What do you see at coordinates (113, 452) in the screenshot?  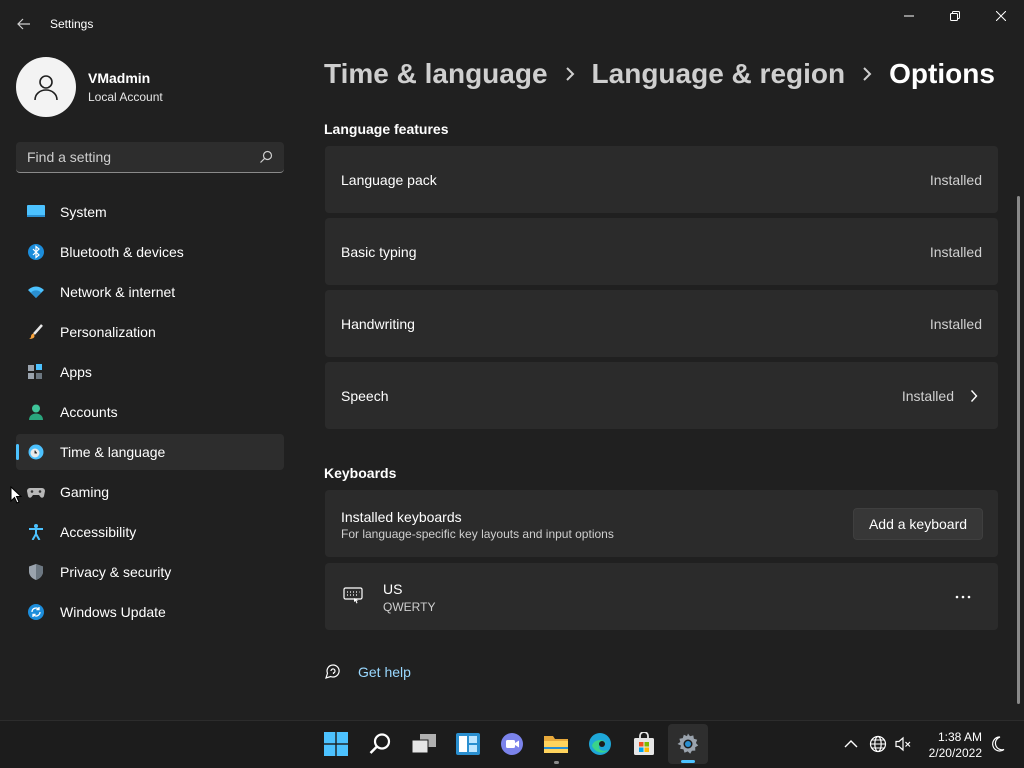 I see `sidebar-item-label: Time & language` at bounding box center [113, 452].